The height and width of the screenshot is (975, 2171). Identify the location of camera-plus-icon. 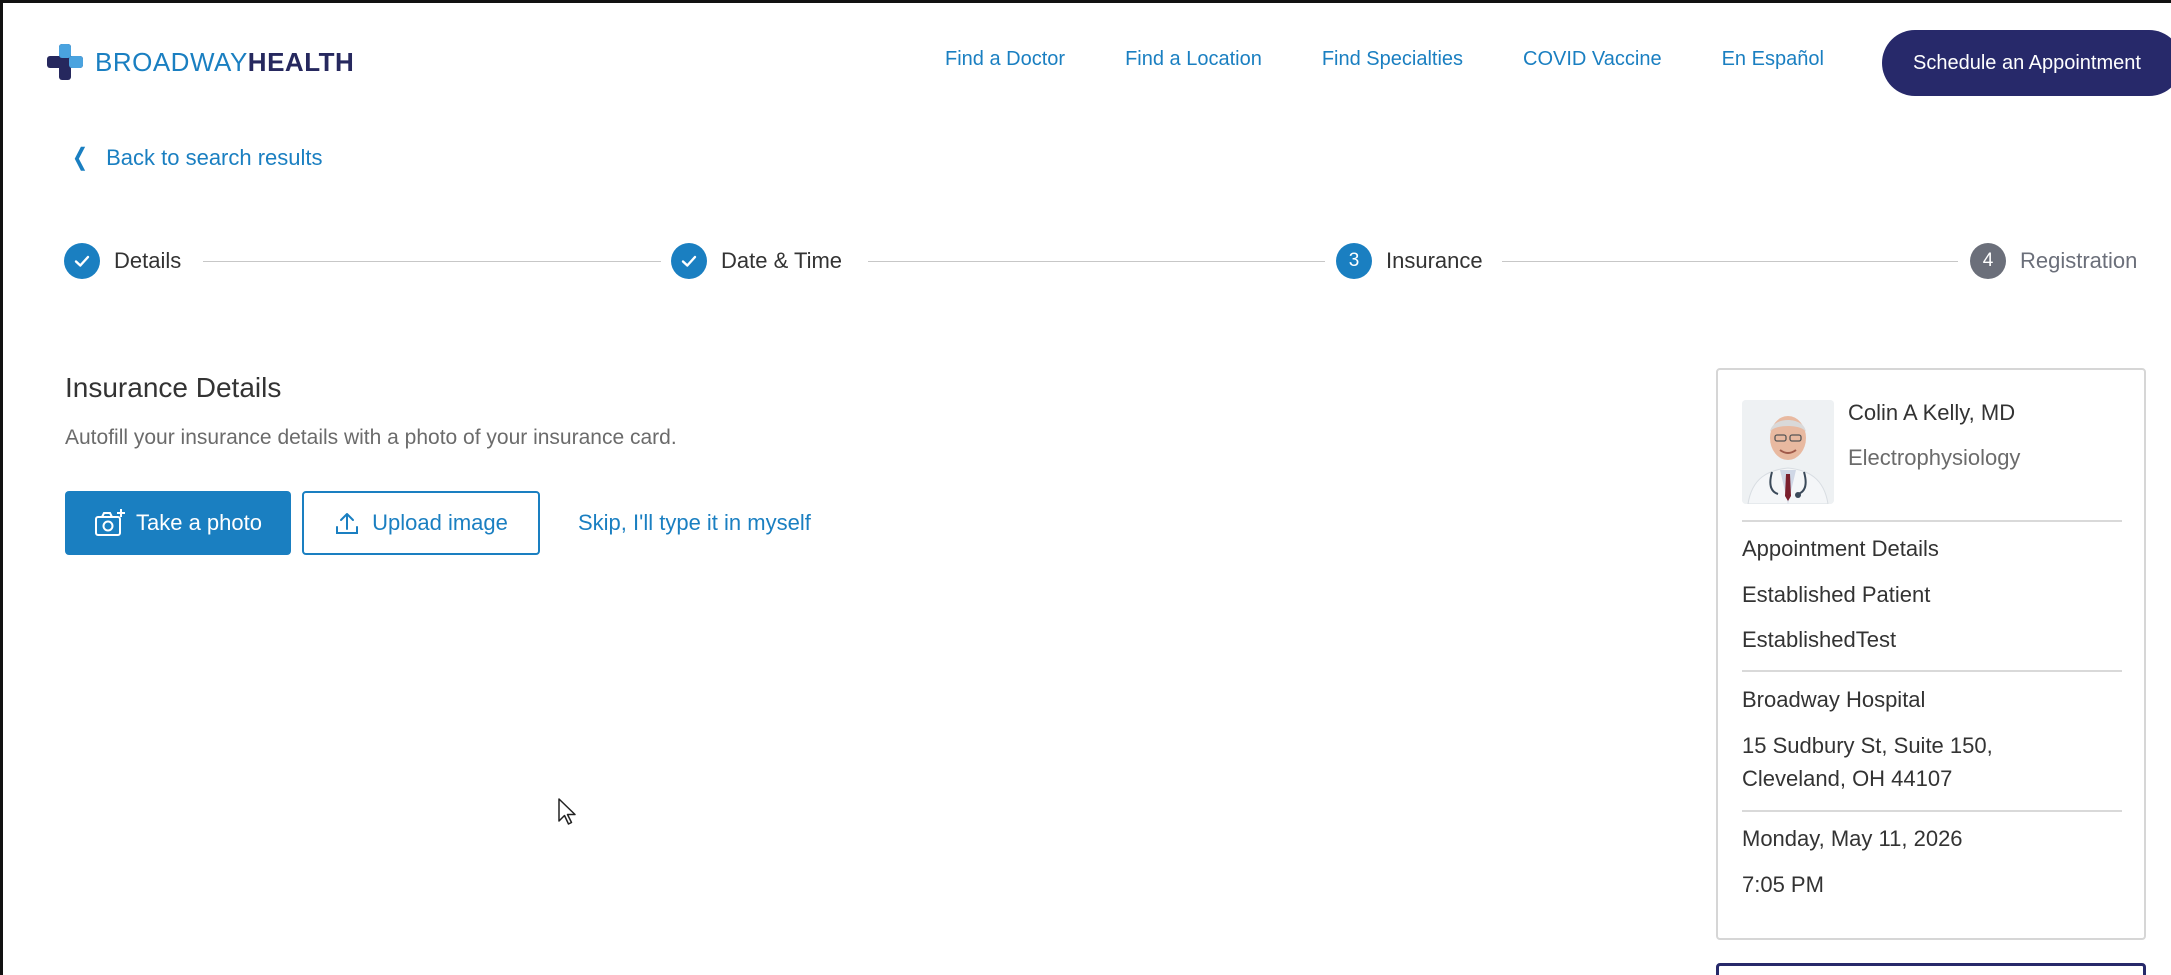
(110, 522).